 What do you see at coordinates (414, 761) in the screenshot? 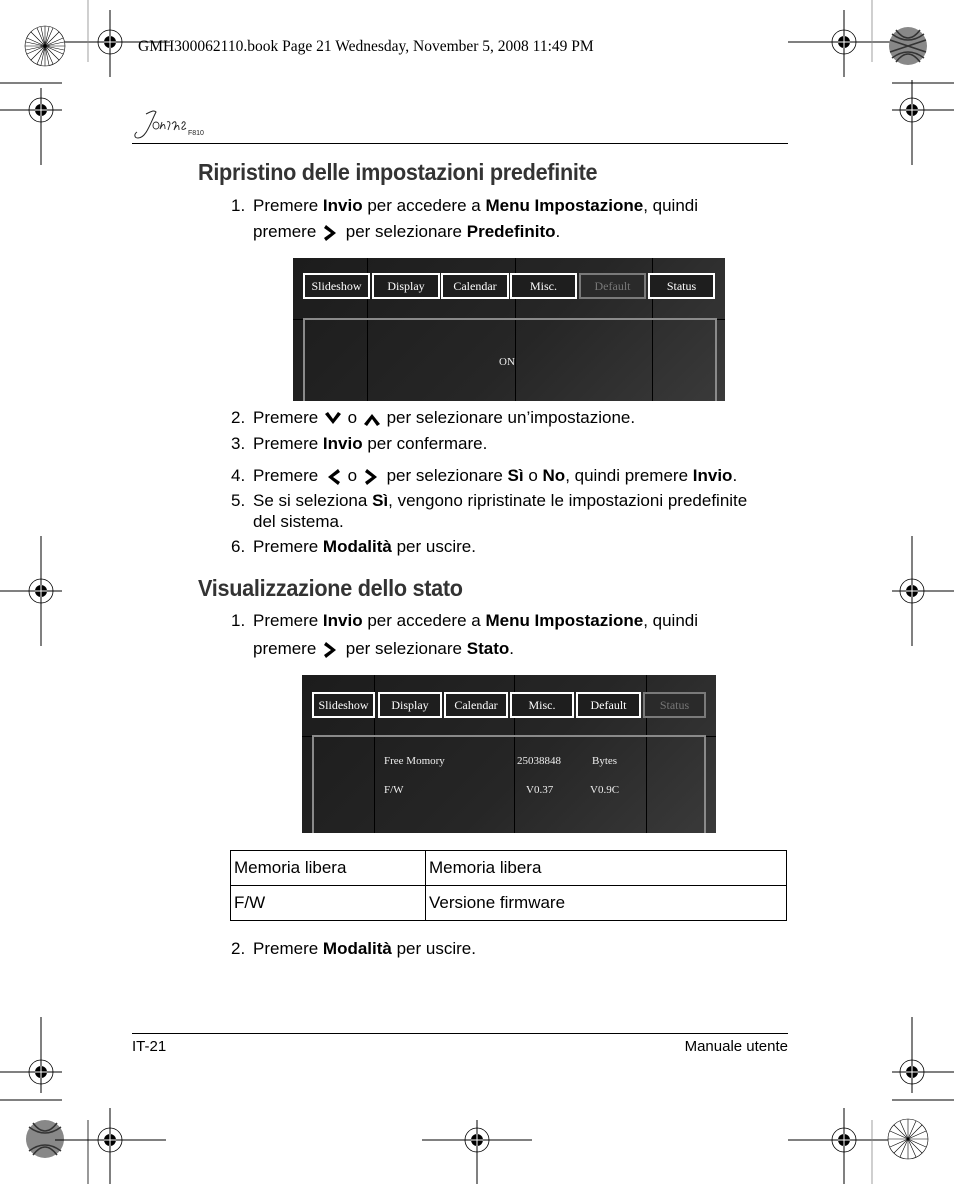
I see `status-label-free-memory: Free Momory` at bounding box center [414, 761].